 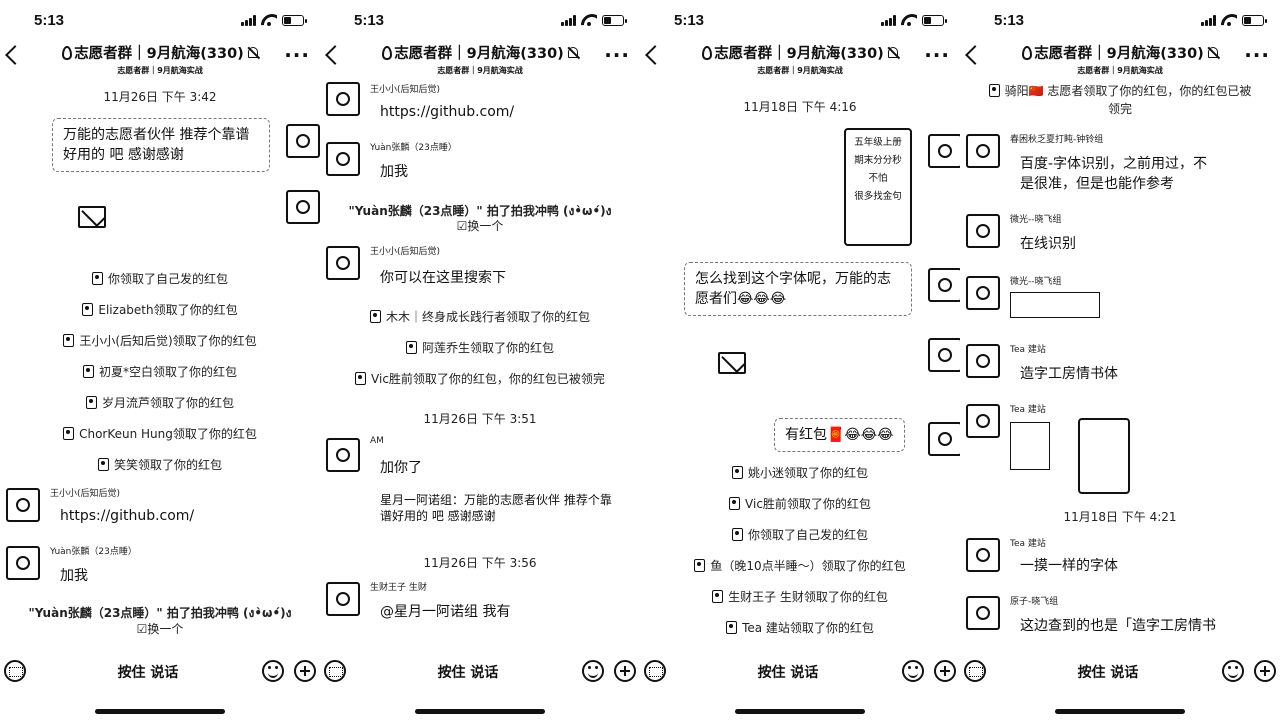 I want to click on message-text: 一摸一样的字体, so click(x=1069, y=566).